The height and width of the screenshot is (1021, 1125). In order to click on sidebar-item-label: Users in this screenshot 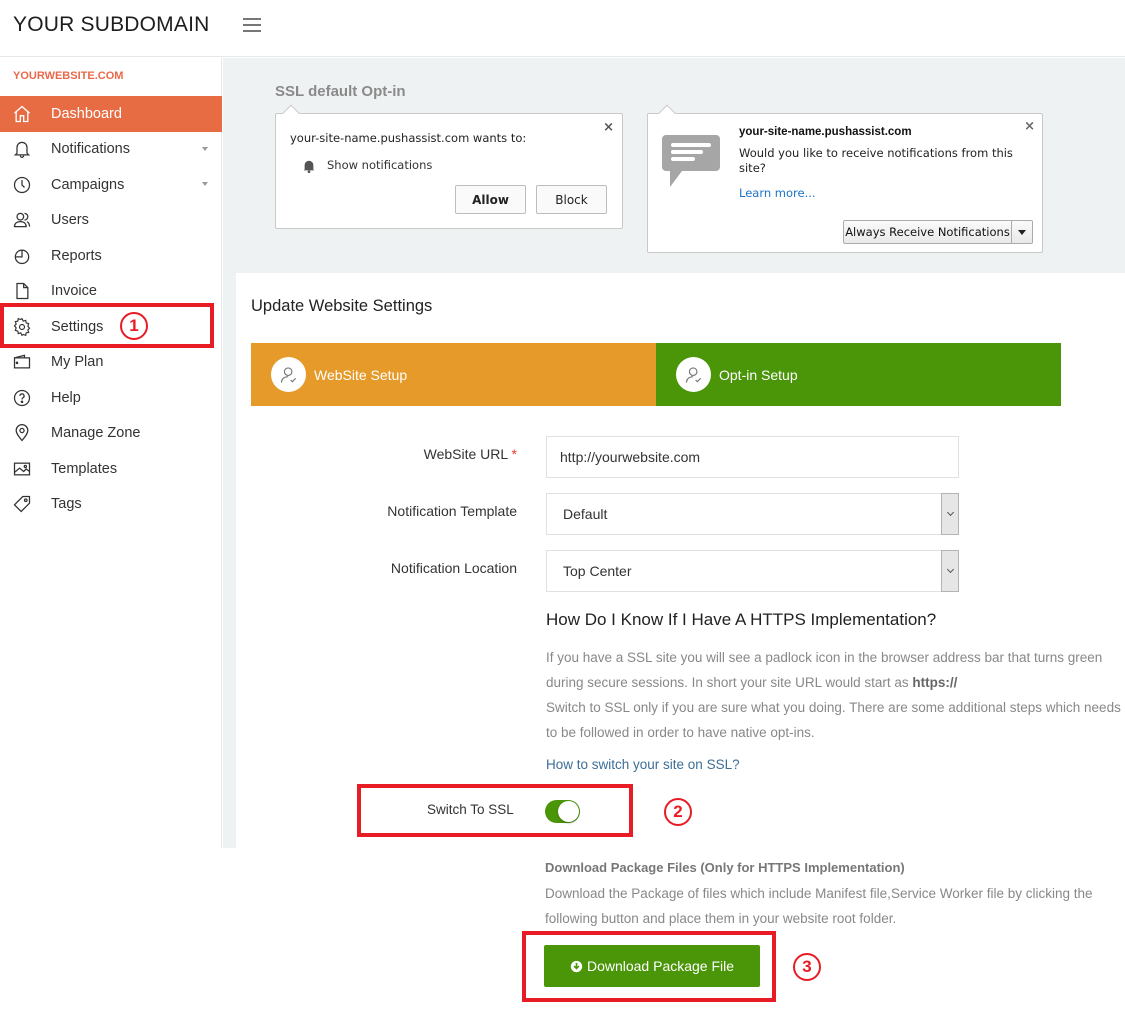, I will do `click(70, 220)`.